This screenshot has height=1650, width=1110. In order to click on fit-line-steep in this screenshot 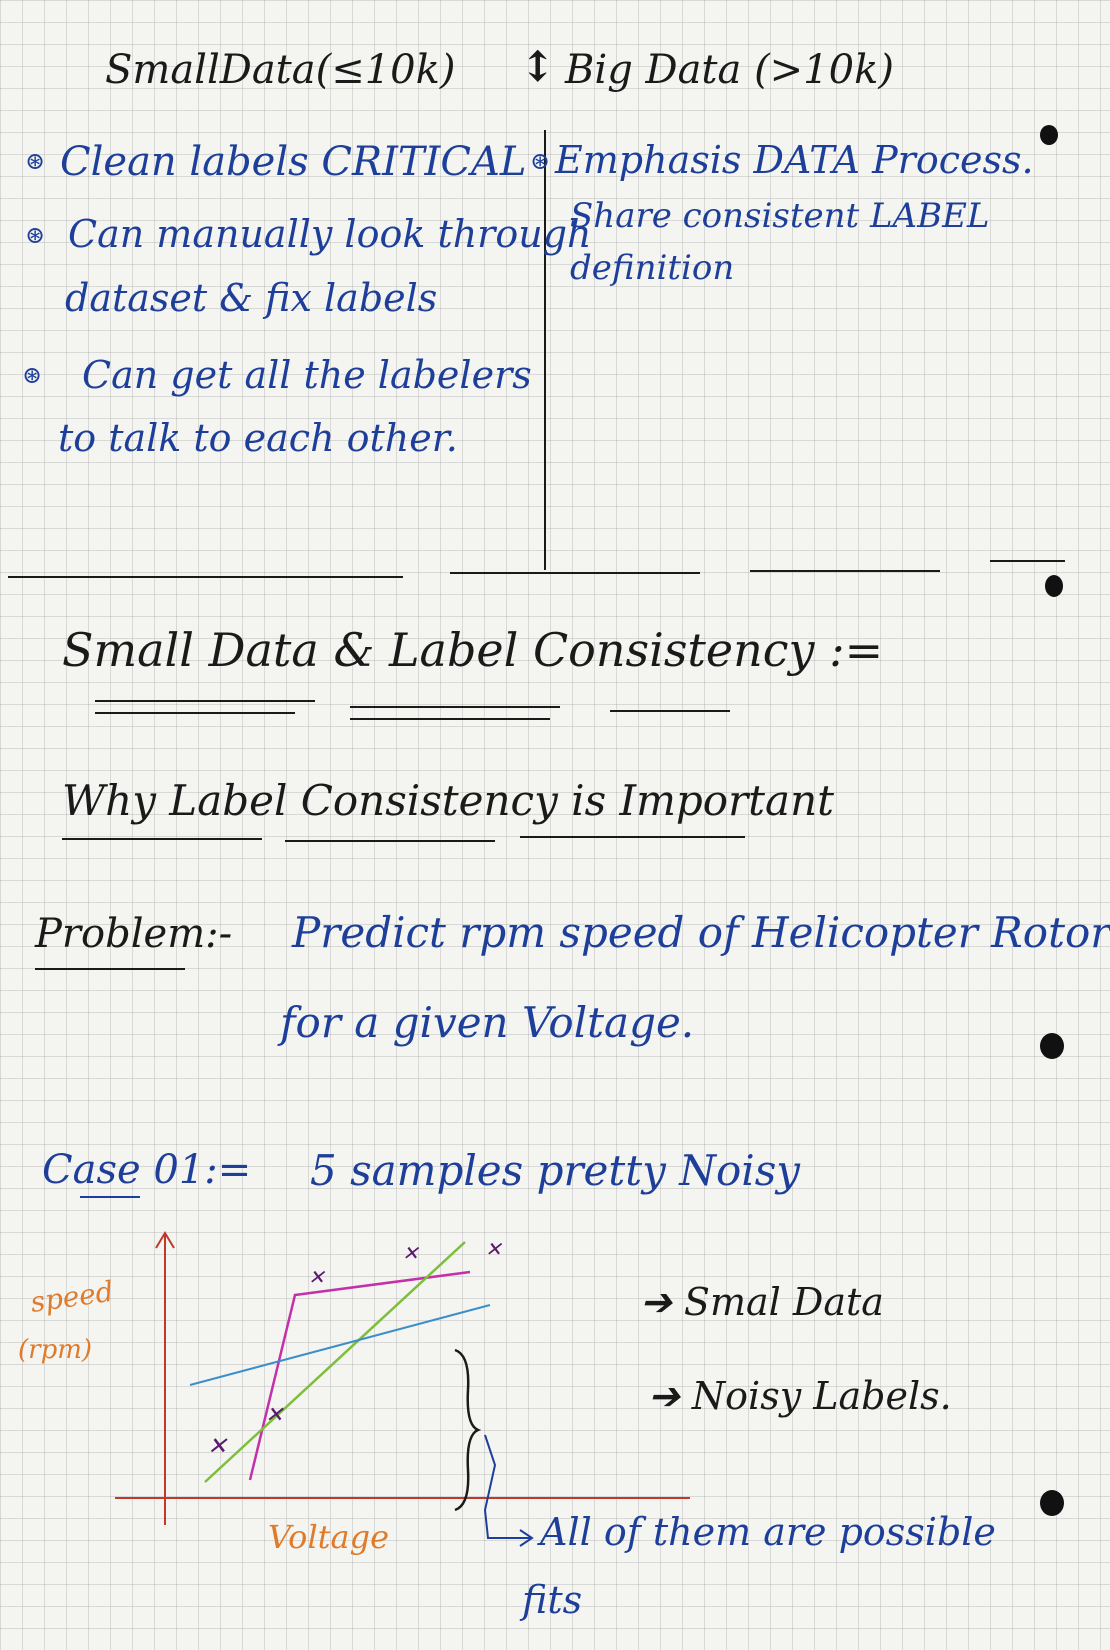, I will do `click(335, 1362)`.